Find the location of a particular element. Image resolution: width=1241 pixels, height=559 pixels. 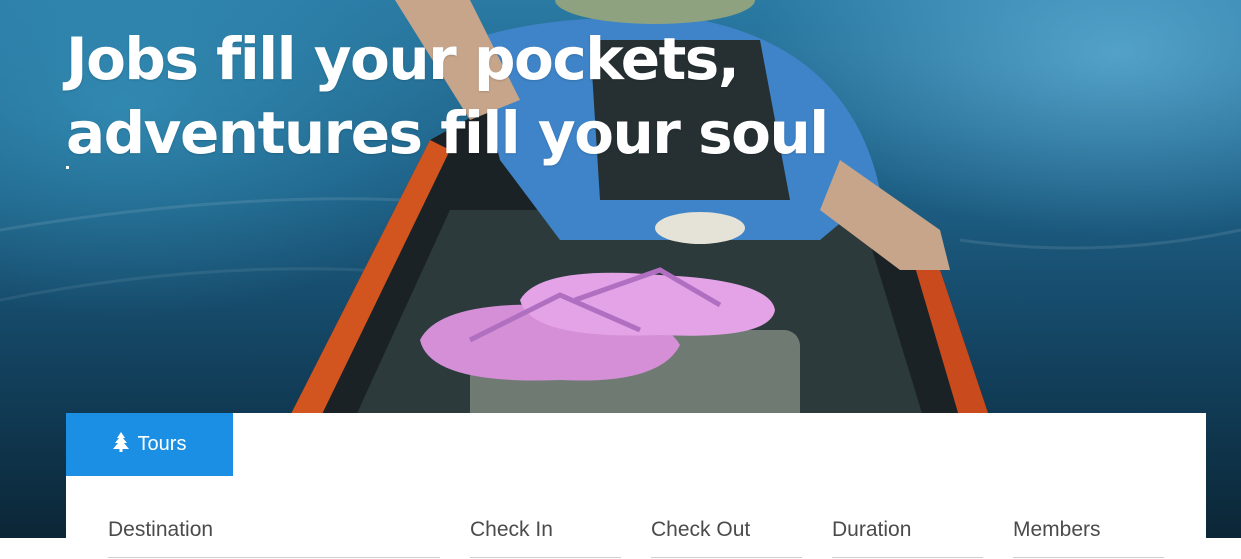

check-out-label: Check Out is located at coordinates (701, 529).